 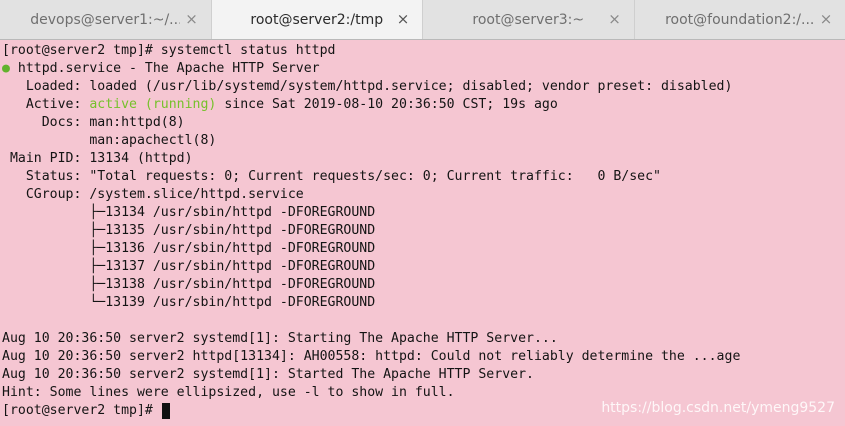 I want to click on watermark: https://blog.csdn.net/ymeng9527, so click(x=718, y=408).